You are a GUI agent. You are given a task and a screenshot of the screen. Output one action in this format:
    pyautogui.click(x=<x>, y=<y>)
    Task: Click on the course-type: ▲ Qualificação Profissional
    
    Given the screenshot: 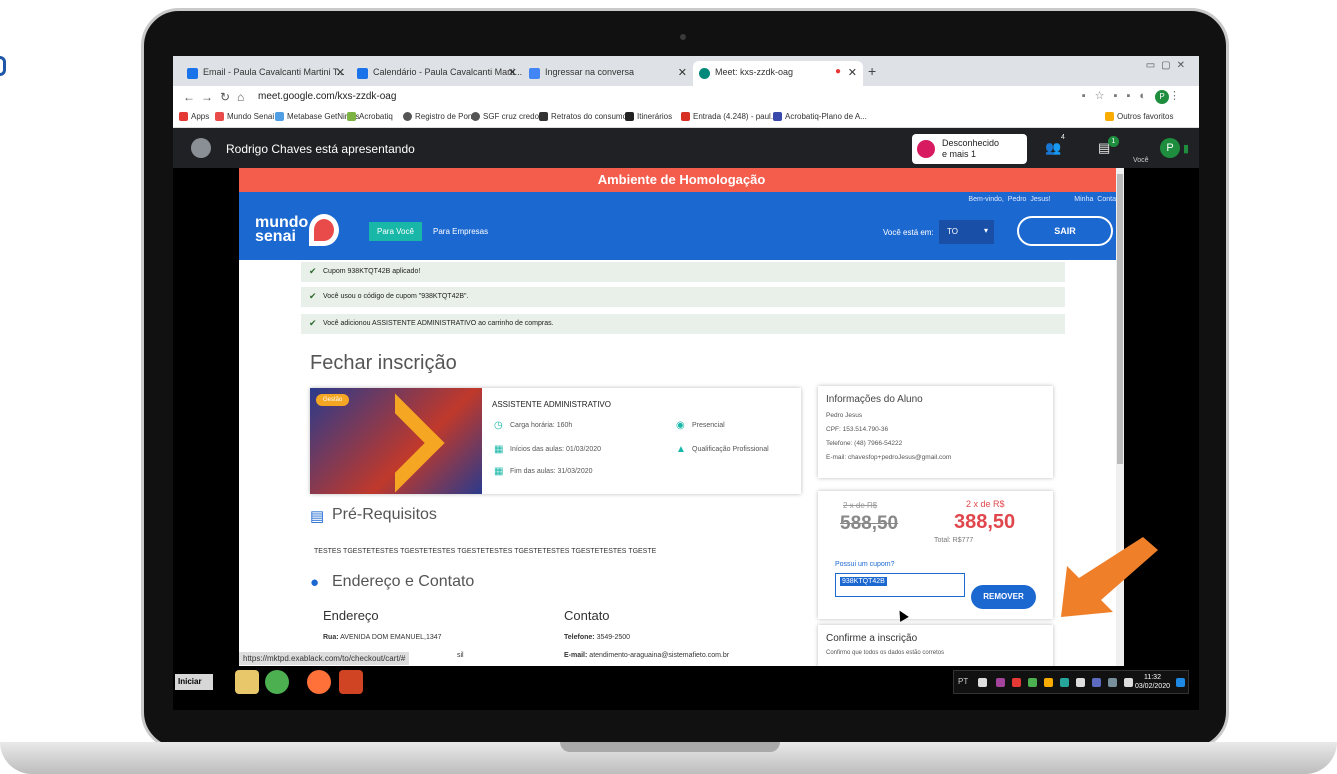 What is the action you would take?
    pyautogui.click(x=722, y=449)
    